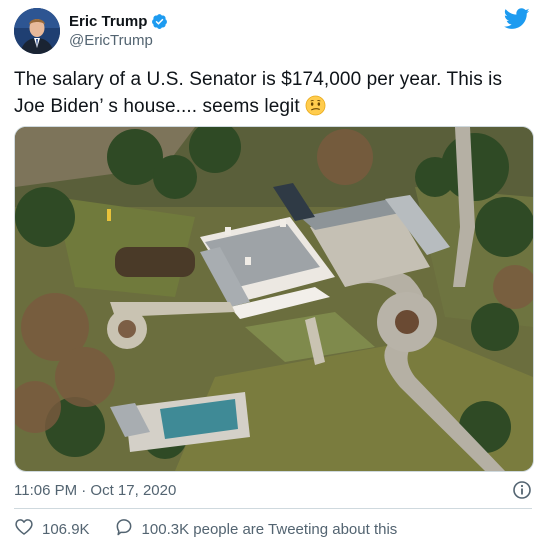 The height and width of the screenshot is (547, 545). What do you see at coordinates (273, 508) in the screenshot?
I see `divider` at bounding box center [273, 508].